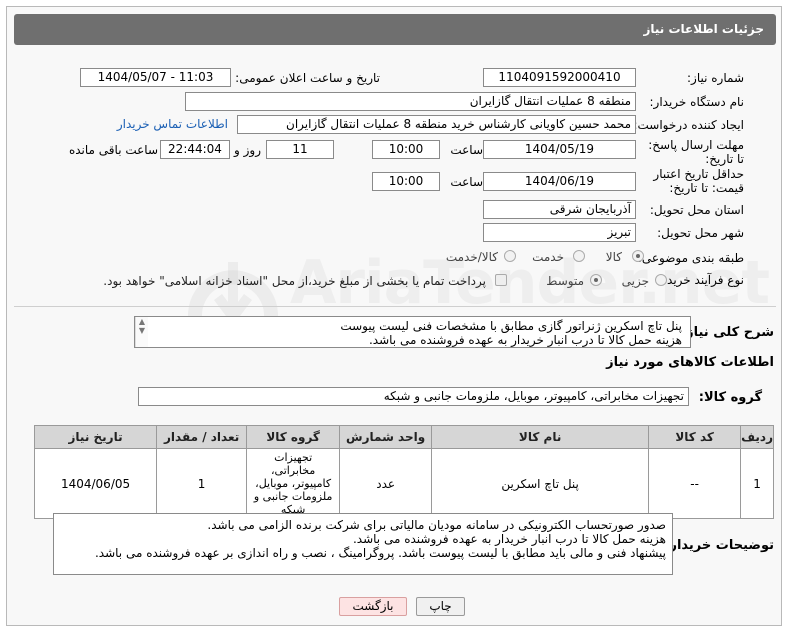 The height and width of the screenshot is (632, 788). Describe the element at coordinates (510, 256) in the screenshot. I see `category-radio-goods-service` at that location.